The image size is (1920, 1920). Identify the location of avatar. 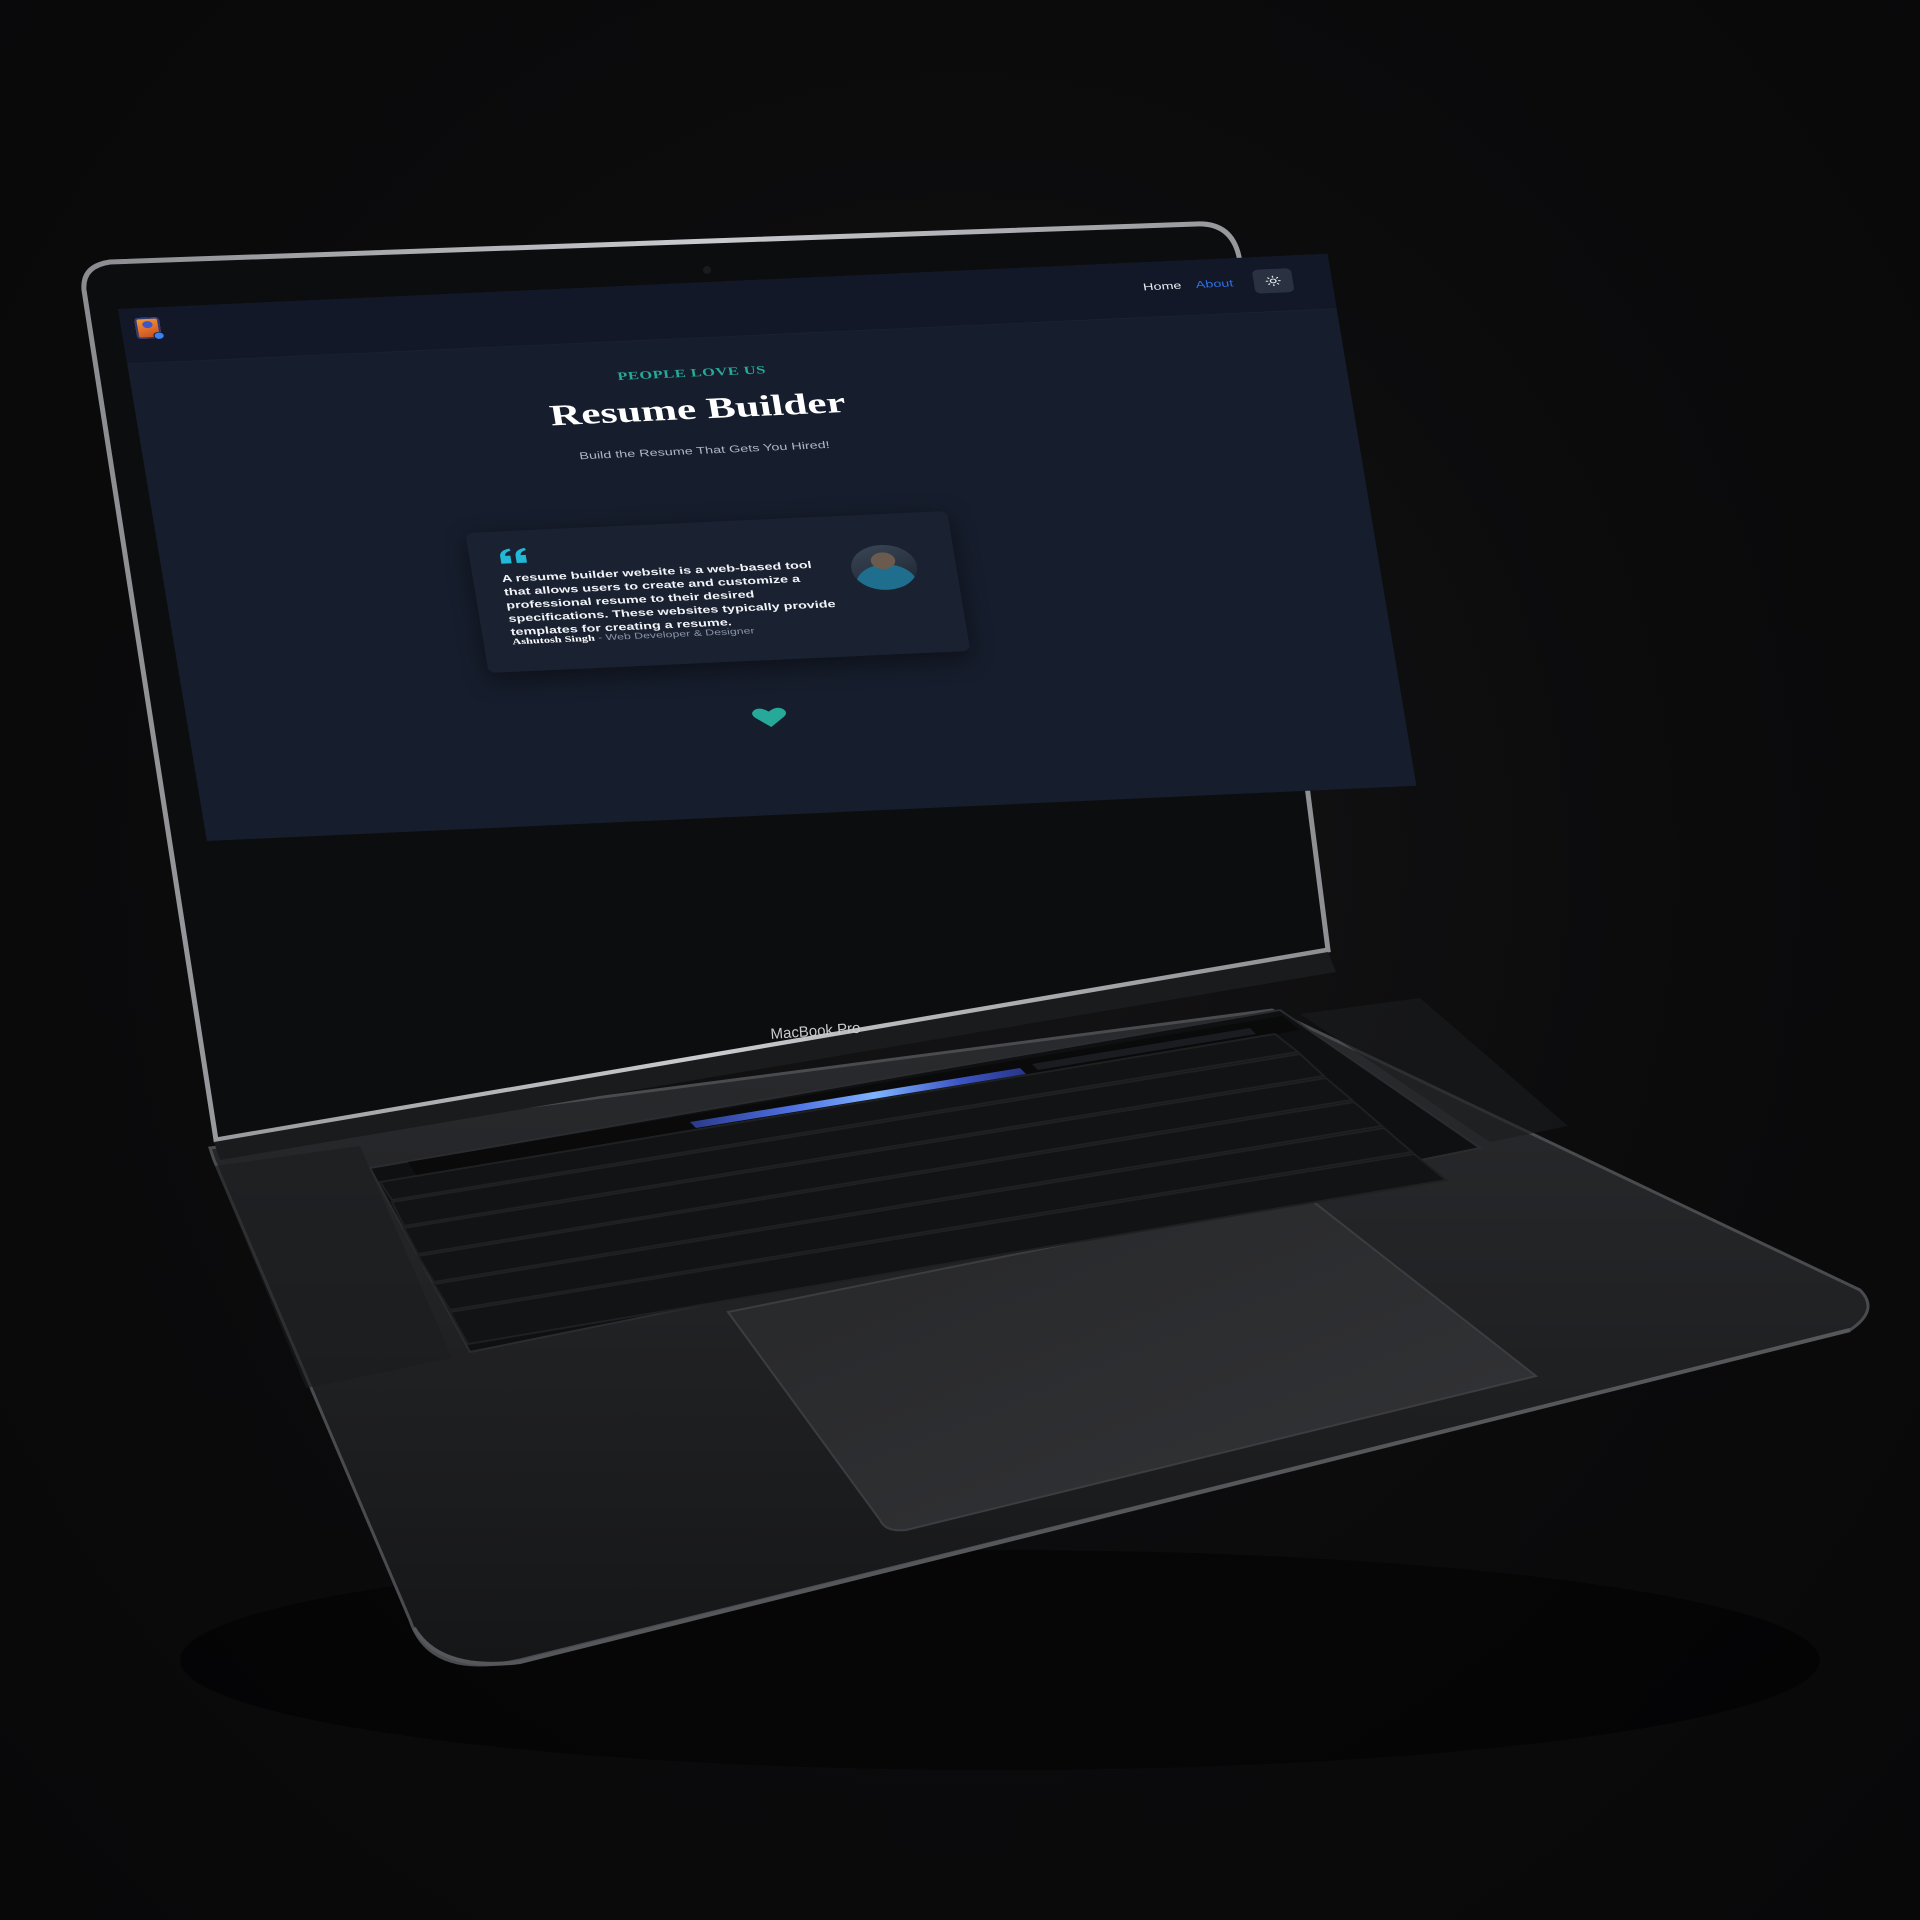
(884, 567).